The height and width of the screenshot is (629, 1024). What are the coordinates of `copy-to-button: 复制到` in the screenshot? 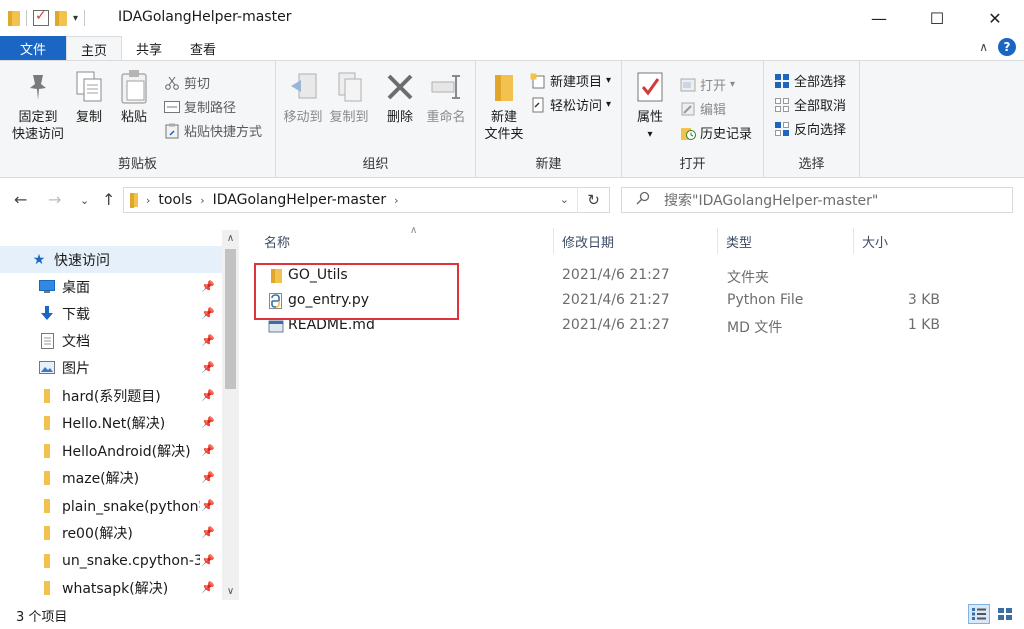 It's located at (349, 97).